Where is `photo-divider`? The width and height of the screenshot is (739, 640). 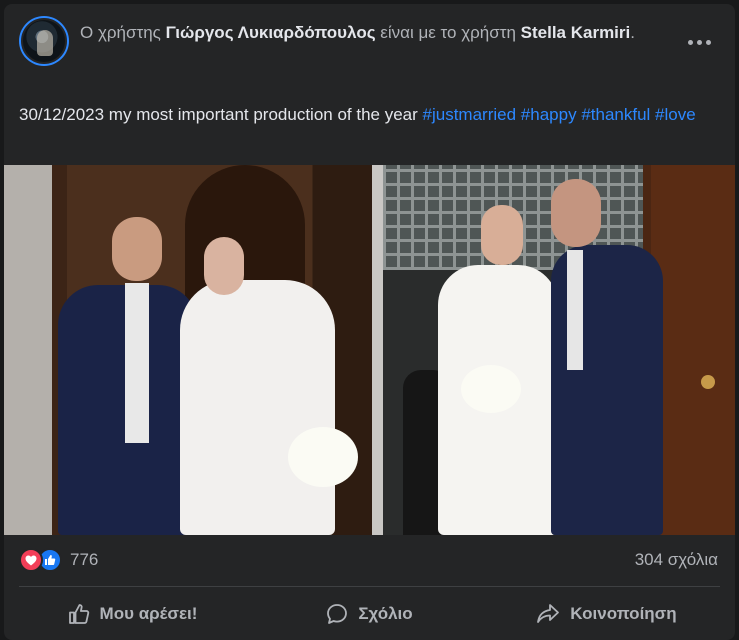
photo-divider is located at coordinates (377, 350).